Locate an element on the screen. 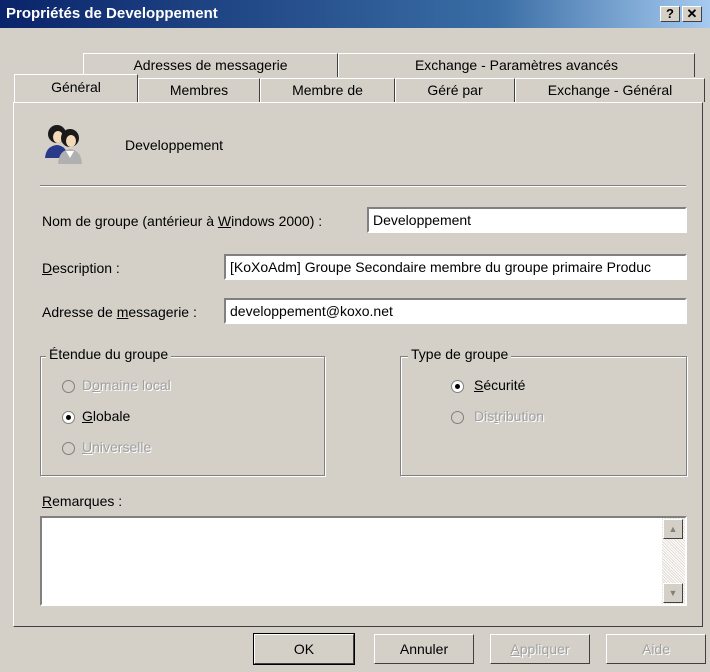  description-label: Description : is located at coordinates (81, 268).